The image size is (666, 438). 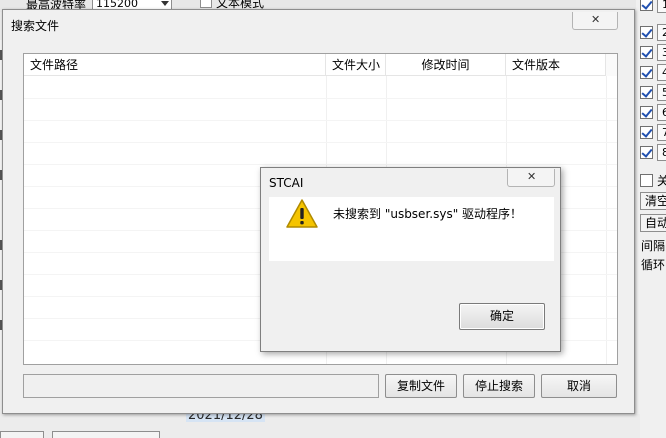 I want to click on table-header-filler, so click(x=611, y=65).